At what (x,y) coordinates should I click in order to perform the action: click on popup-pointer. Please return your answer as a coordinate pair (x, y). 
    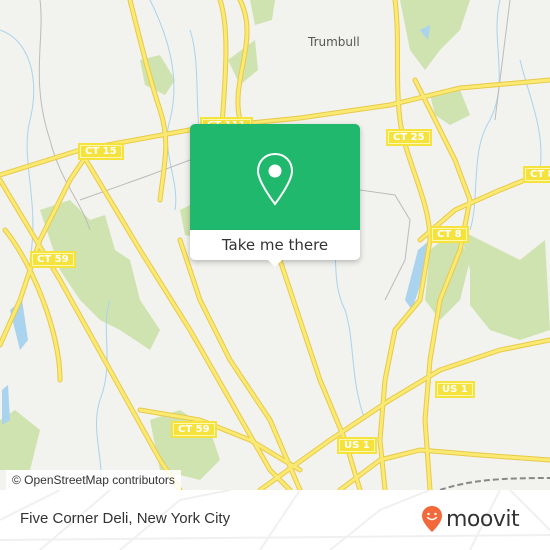
    Looking at the image, I should click on (275, 263).